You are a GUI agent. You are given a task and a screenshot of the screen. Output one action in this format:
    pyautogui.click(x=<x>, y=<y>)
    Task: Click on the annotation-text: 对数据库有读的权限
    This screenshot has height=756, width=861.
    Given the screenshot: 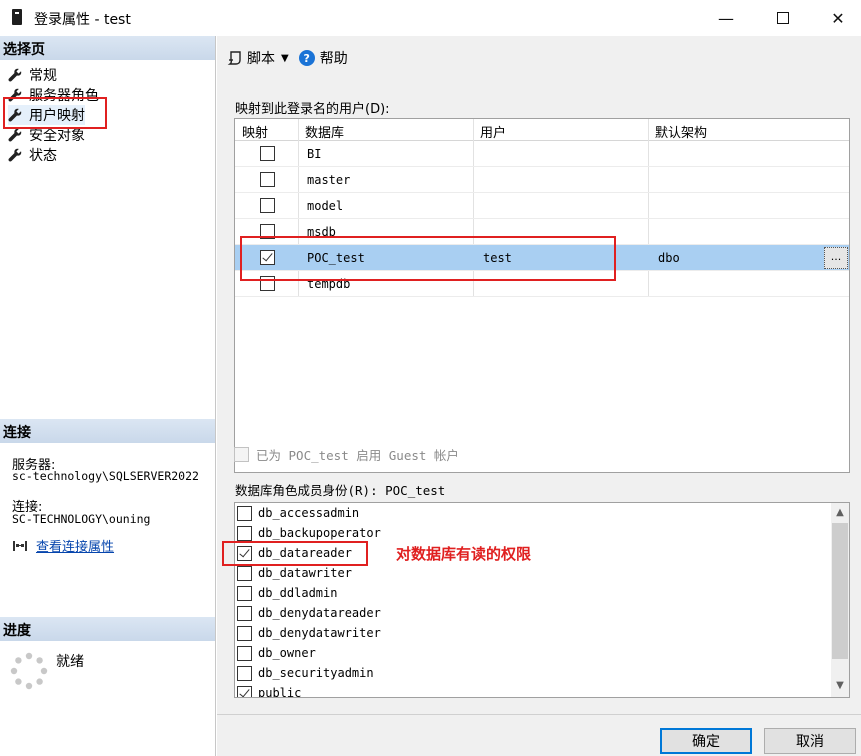 What is the action you would take?
    pyautogui.click(x=464, y=554)
    